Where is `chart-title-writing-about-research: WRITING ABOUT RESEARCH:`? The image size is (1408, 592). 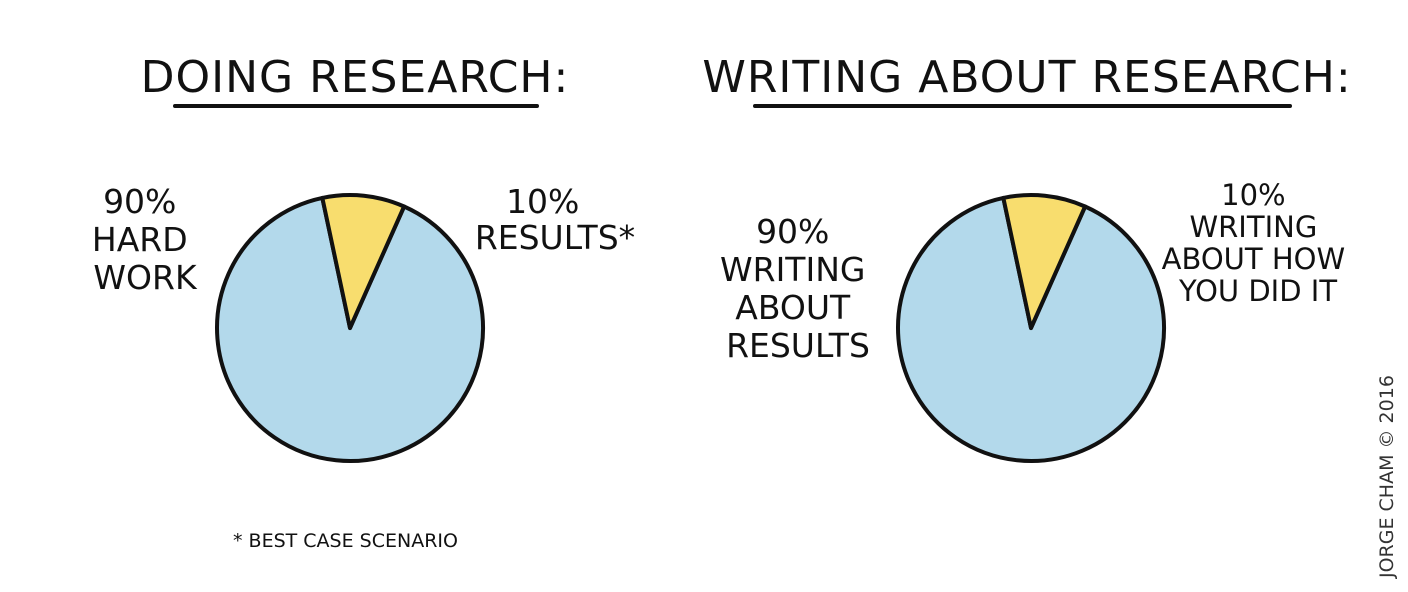
chart-title-writing-about-research: WRITING ABOUT RESEARCH: is located at coordinates (1026, 77).